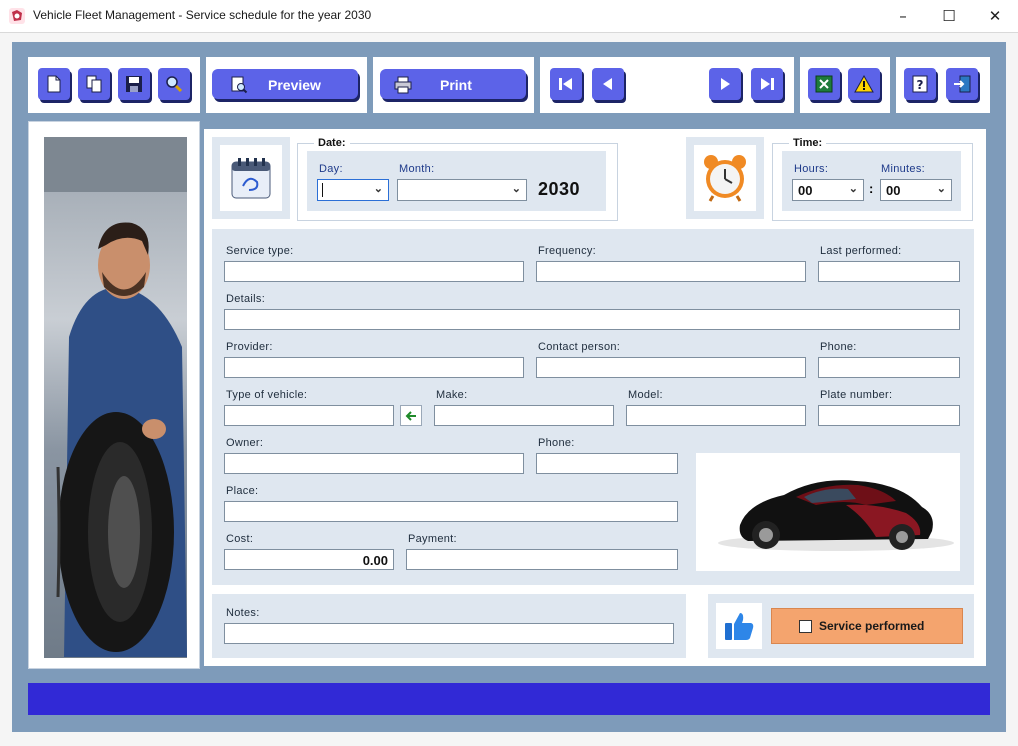 The image size is (1018, 746). What do you see at coordinates (260, 251) in the screenshot?
I see `service-type-label: Service type:` at bounding box center [260, 251].